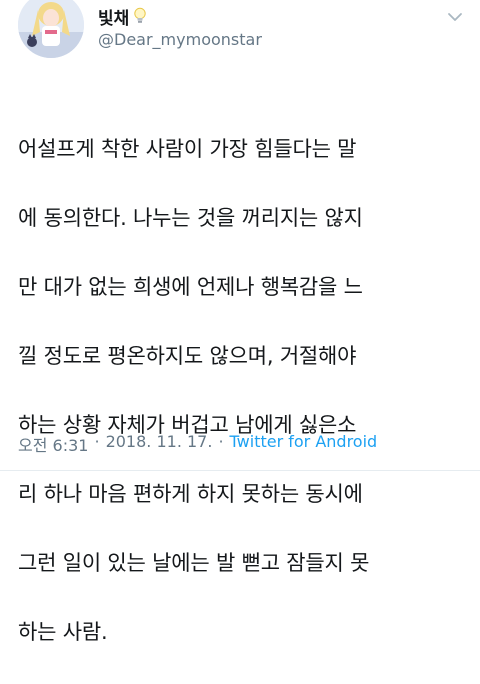 The image size is (480, 684). What do you see at coordinates (190, 217) in the screenshot?
I see `tweet-line: 에 동의한다. 나누는 것을 꺼리지는 않지` at bounding box center [190, 217].